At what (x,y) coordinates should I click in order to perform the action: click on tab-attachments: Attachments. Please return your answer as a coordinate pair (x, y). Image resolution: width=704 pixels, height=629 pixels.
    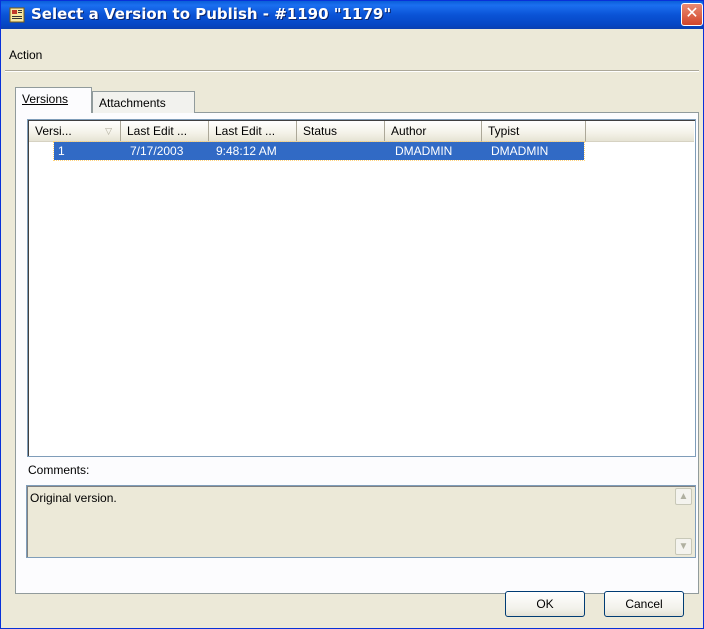
    Looking at the image, I should click on (143, 102).